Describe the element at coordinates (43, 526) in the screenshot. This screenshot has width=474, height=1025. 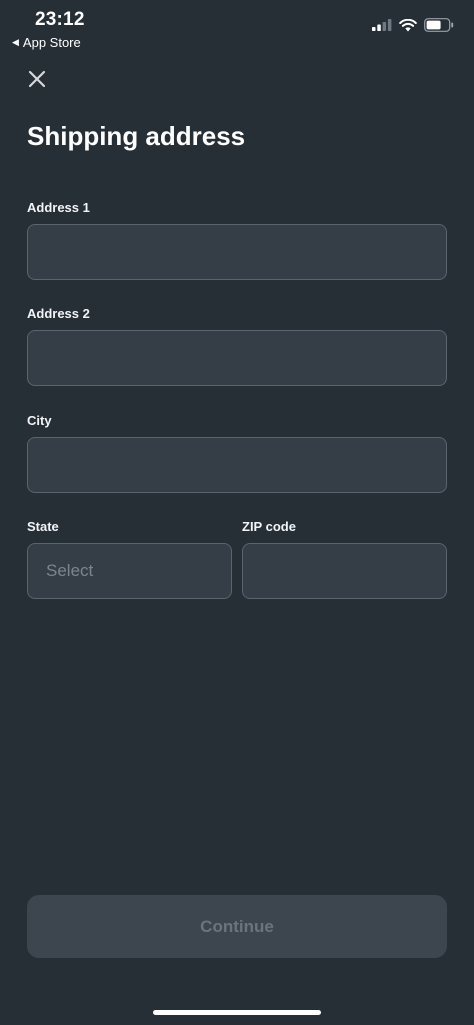
I see `state-label: State` at that location.